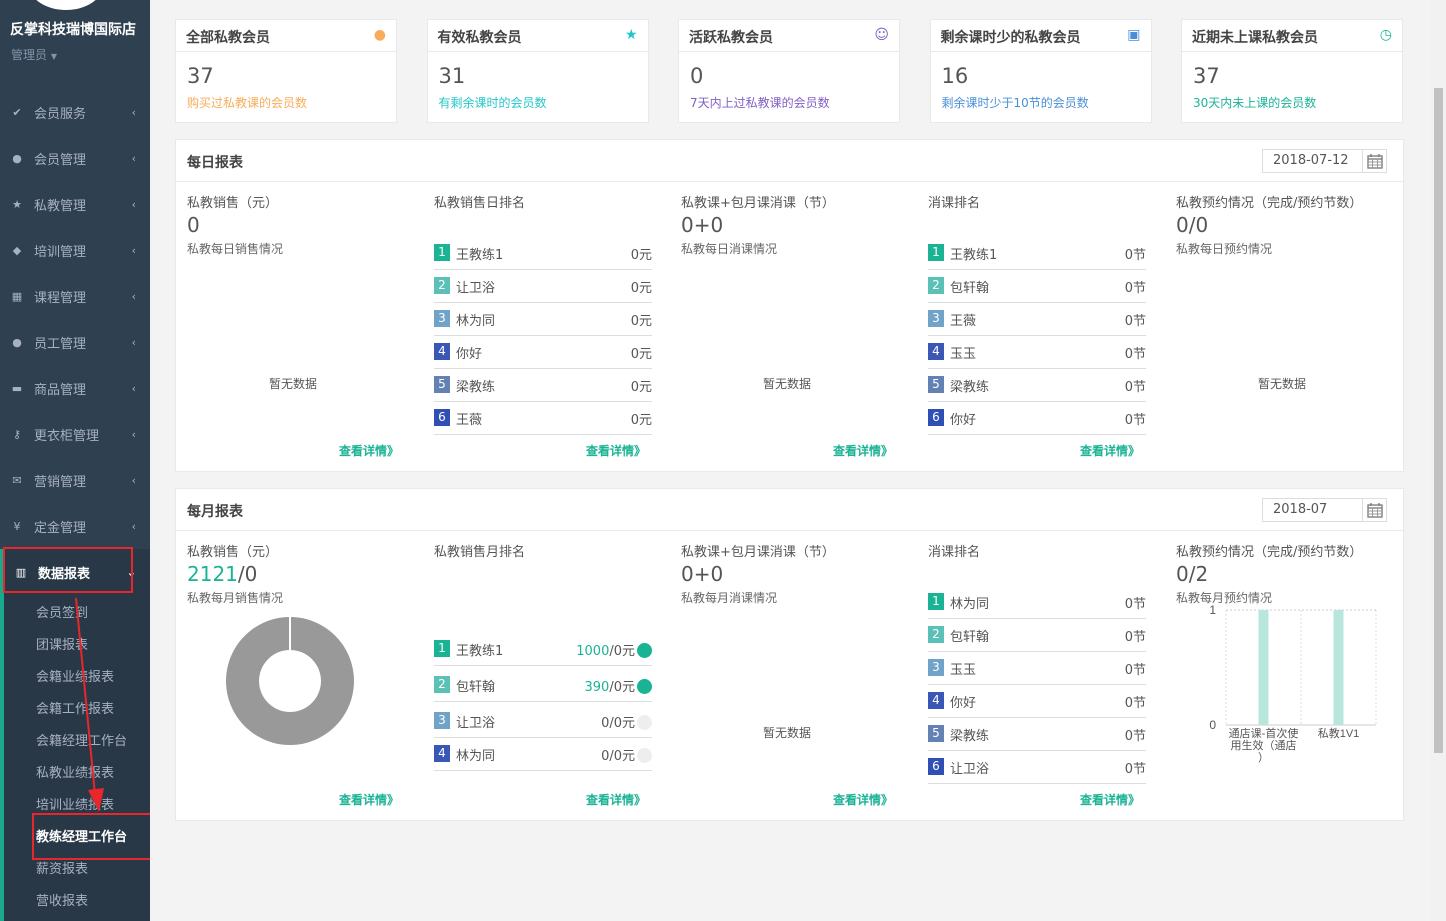 The width and height of the screenshot is (1446, 921). Describe the element at coordinates (1224, 249) in the screenshot. I see `booking-subtitle: 私教每日预约情况` at that location.